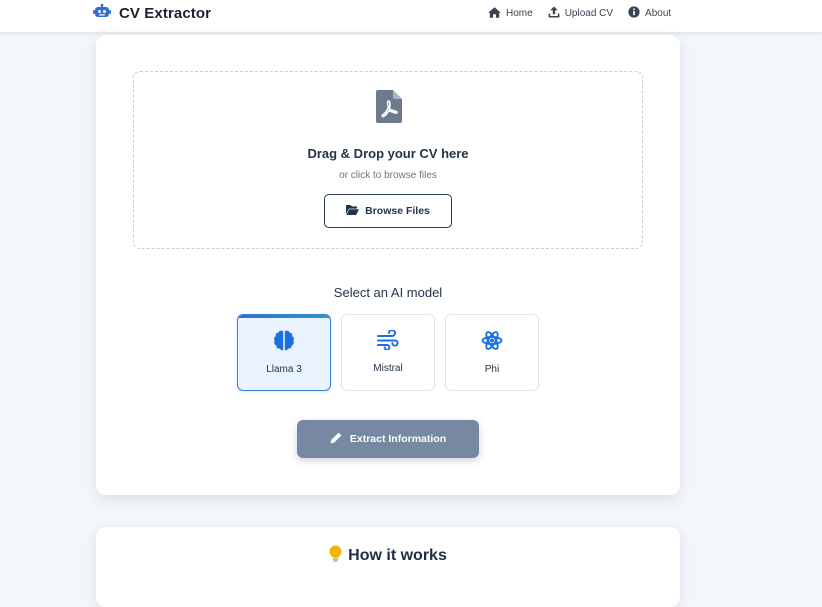 The height and width of the screenshot is (607, 822). I want to click on nav-links: Home Upload CV About, so click(579, 13).